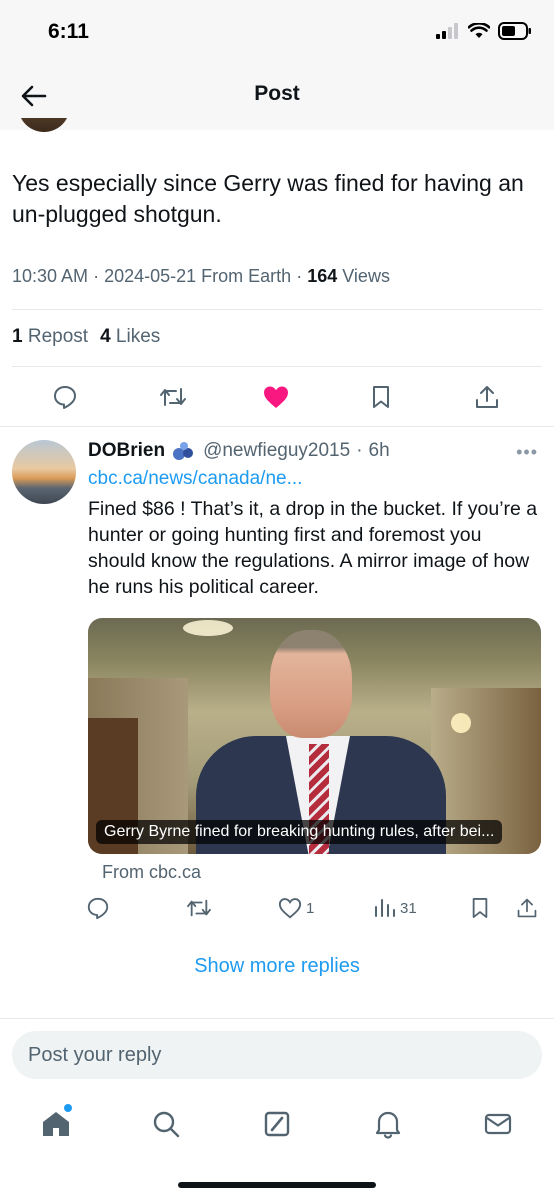 The width and height of the screenshot is (554, 1200). Describe the element at coordinates (379, 450) in the screenshot. I see `reply-age: 6h` at that location.